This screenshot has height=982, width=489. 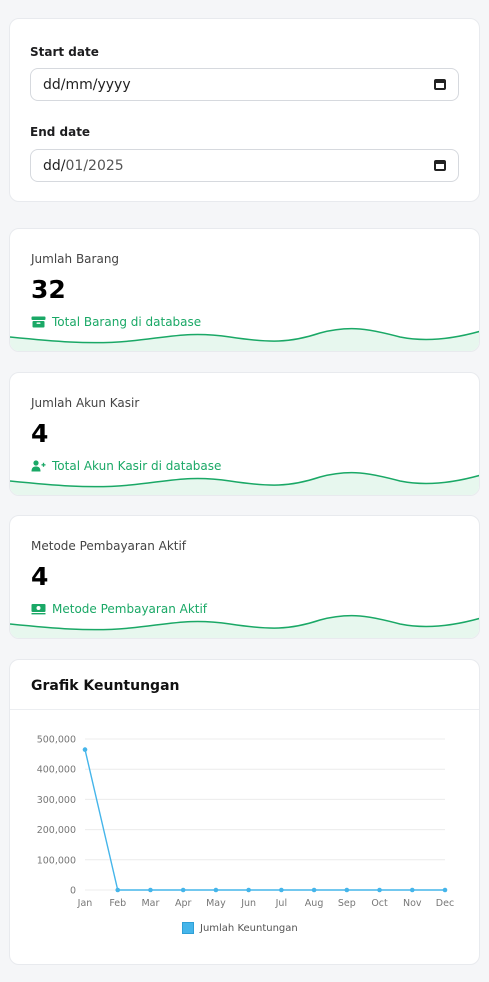 I want to click on y-tick-label: 100,000, so click(x=56, y=860).